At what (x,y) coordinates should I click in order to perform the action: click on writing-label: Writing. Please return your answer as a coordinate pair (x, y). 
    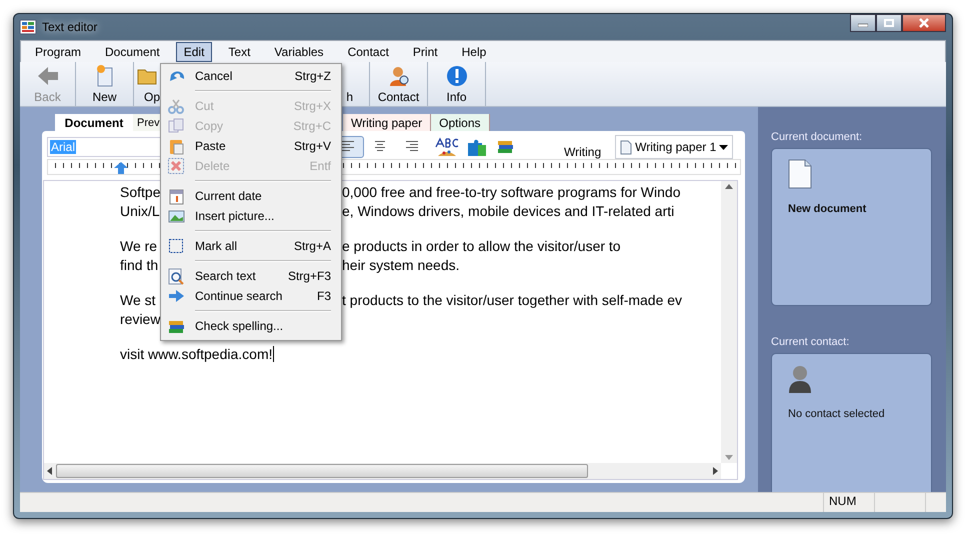
    Looking at the image, I should click on (583, 152).